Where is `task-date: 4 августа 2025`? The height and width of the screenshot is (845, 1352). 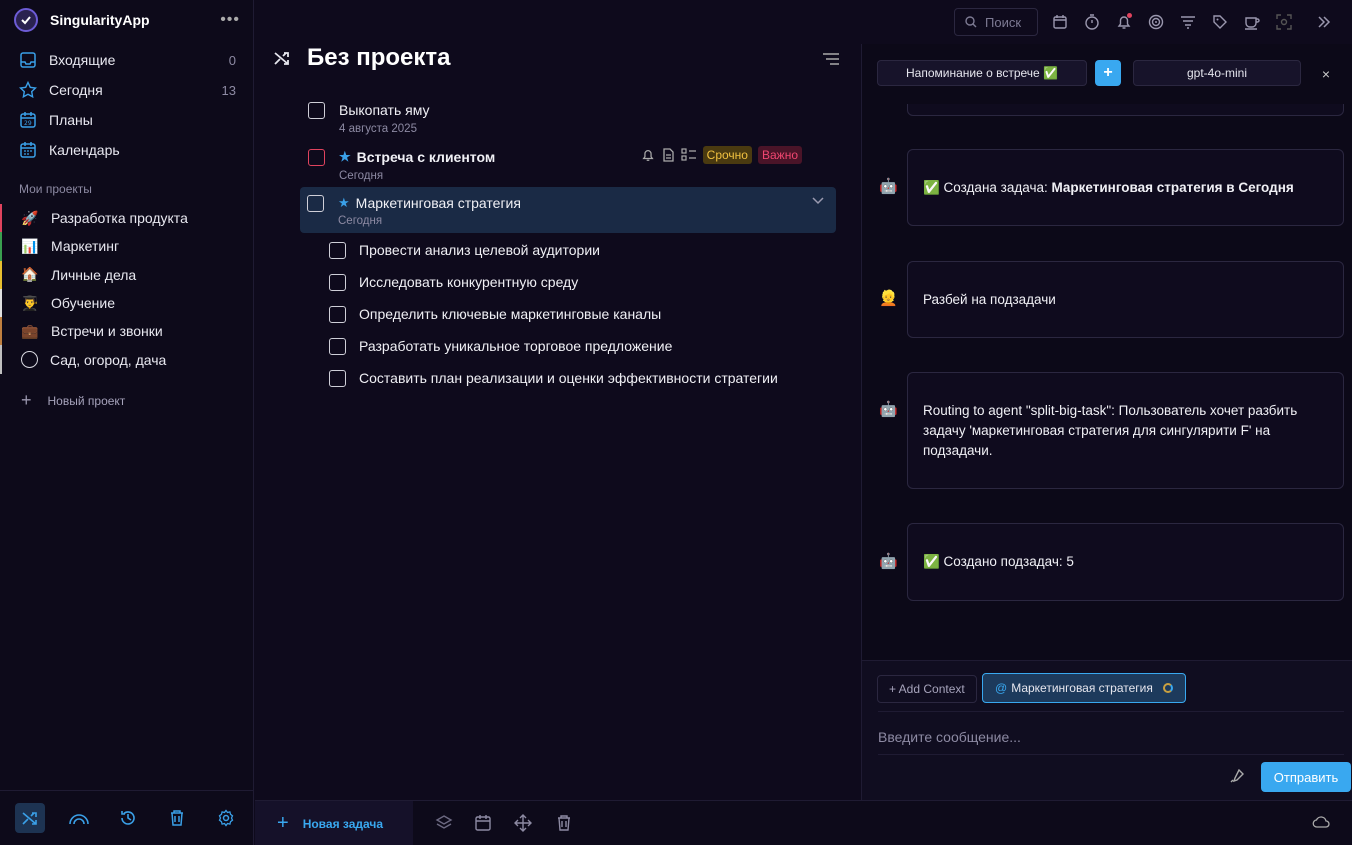 task-date: 4 августа 2025 is located at coordinates (378, 129).